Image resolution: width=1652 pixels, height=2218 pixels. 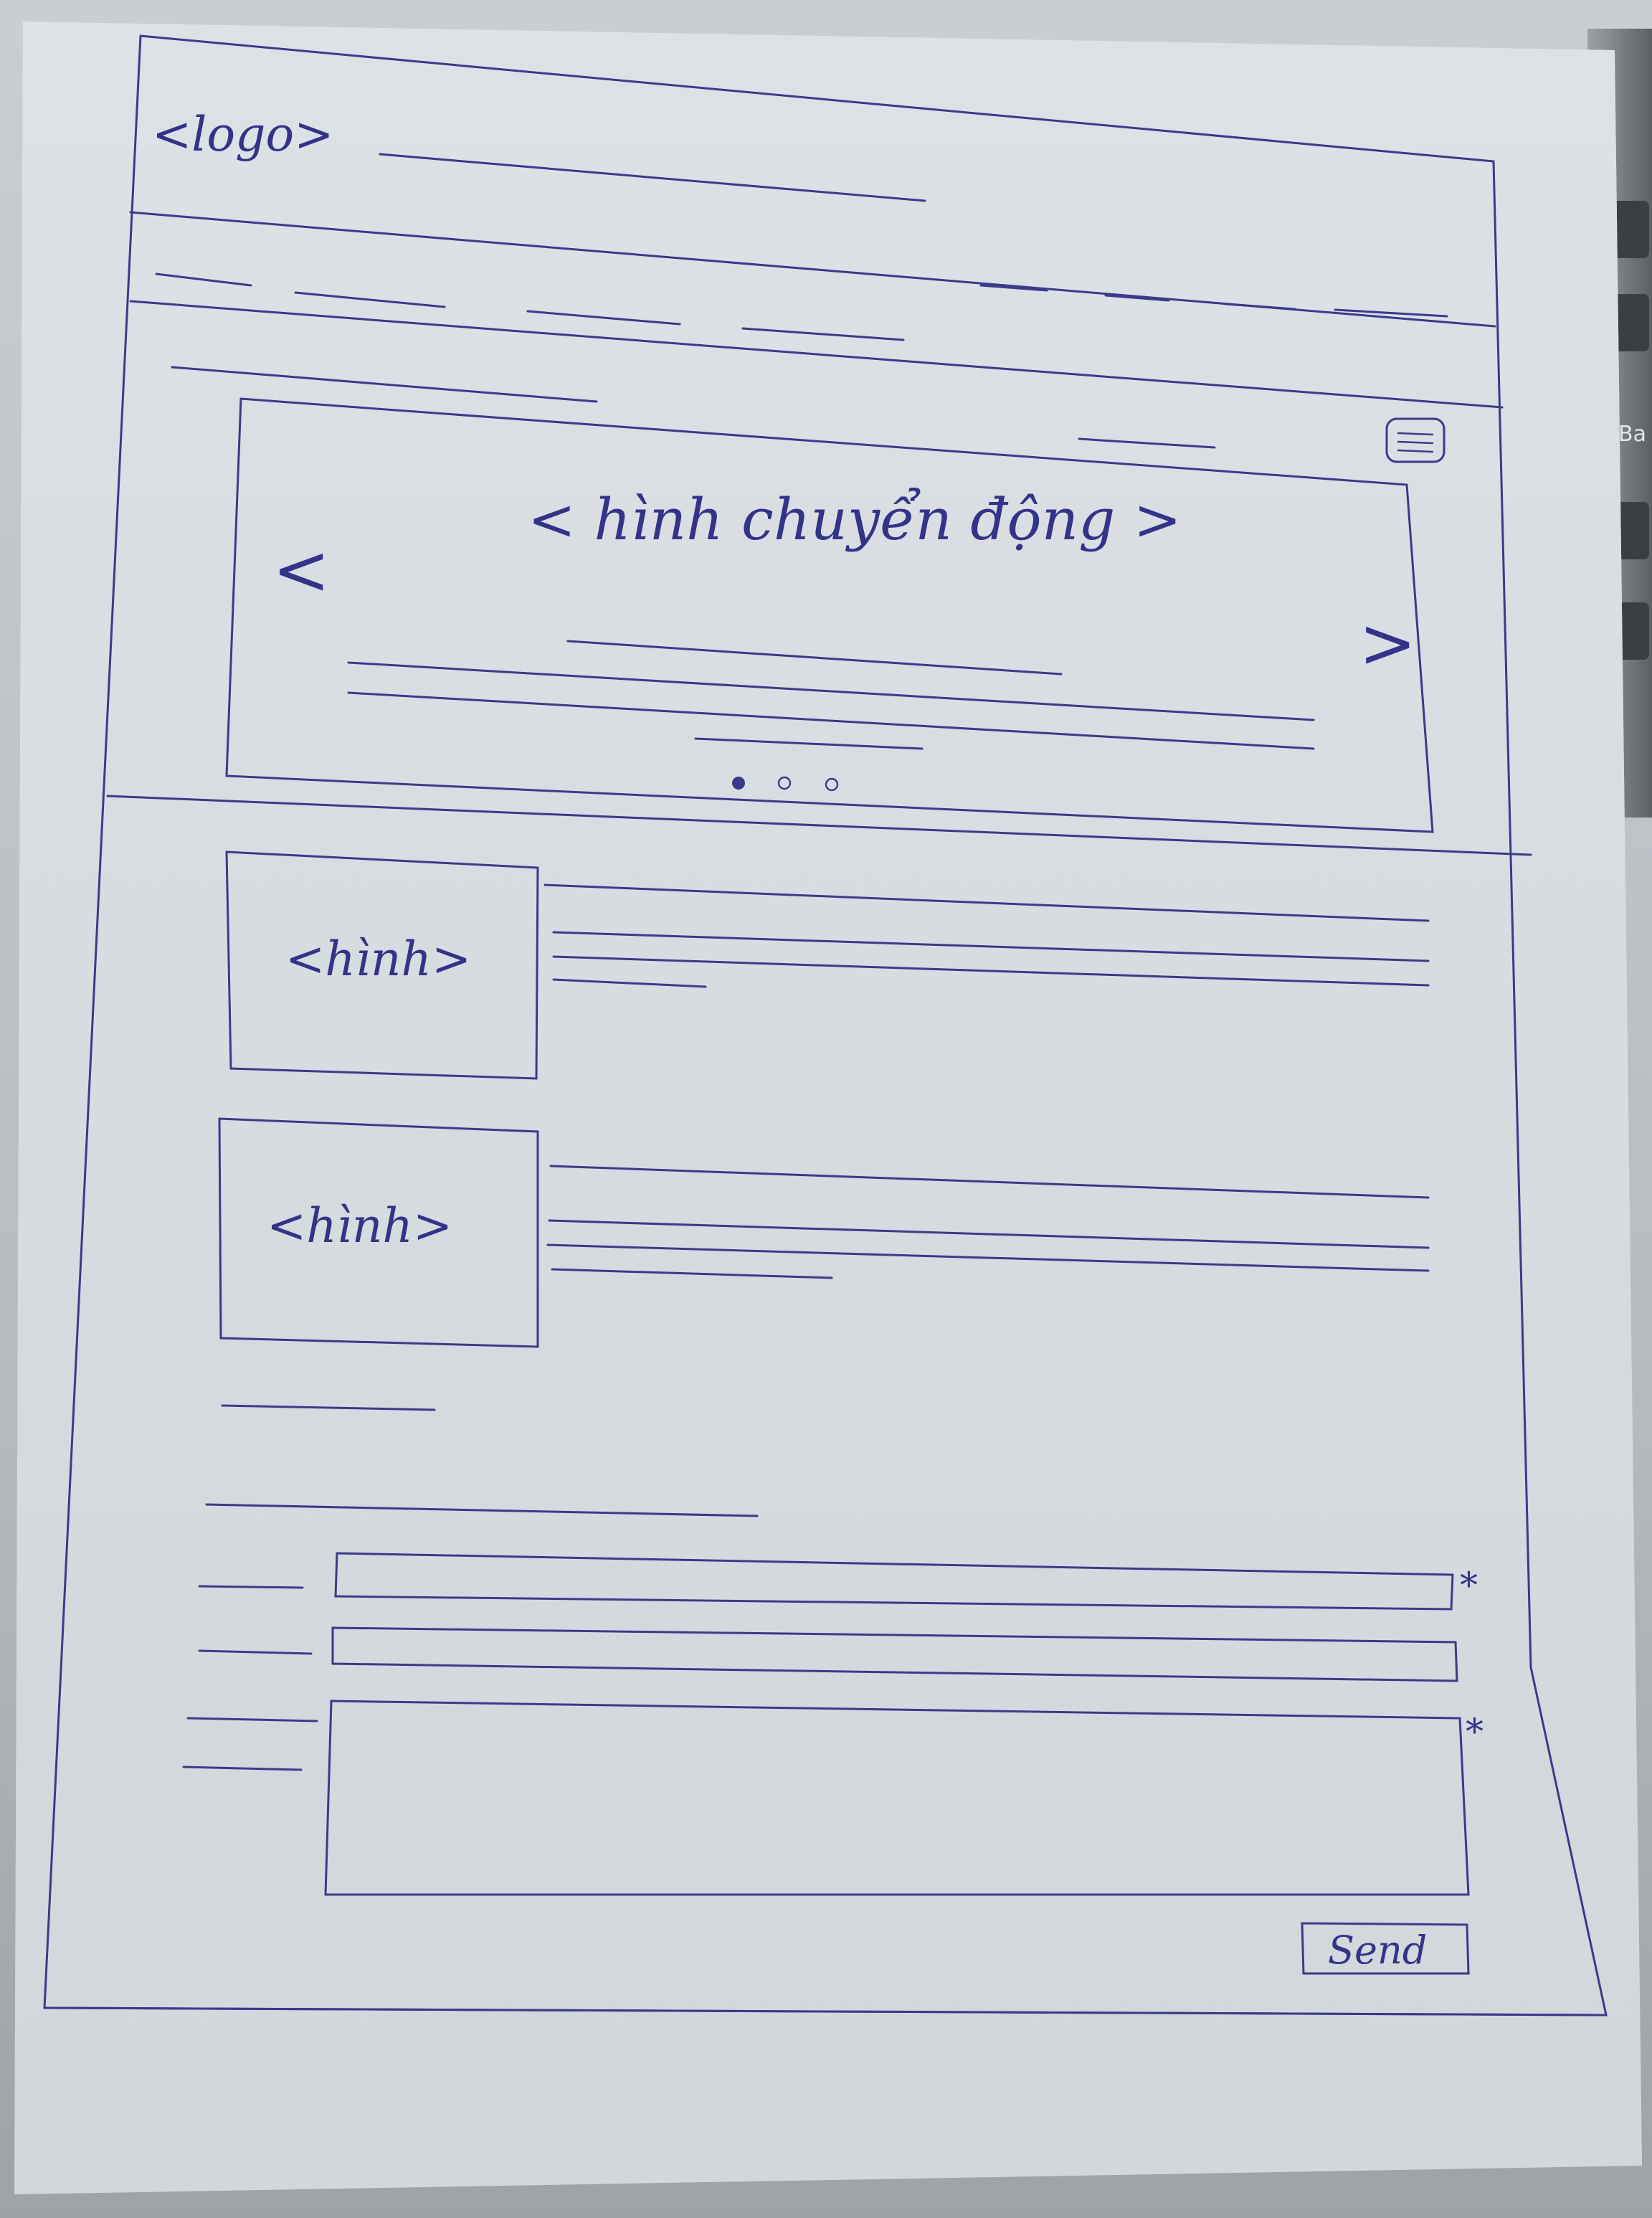 What do you see at coordinates (1377, 1951) in the screenshot?
I see `send-button-label: Send` at bounding box center [1377, 1951].